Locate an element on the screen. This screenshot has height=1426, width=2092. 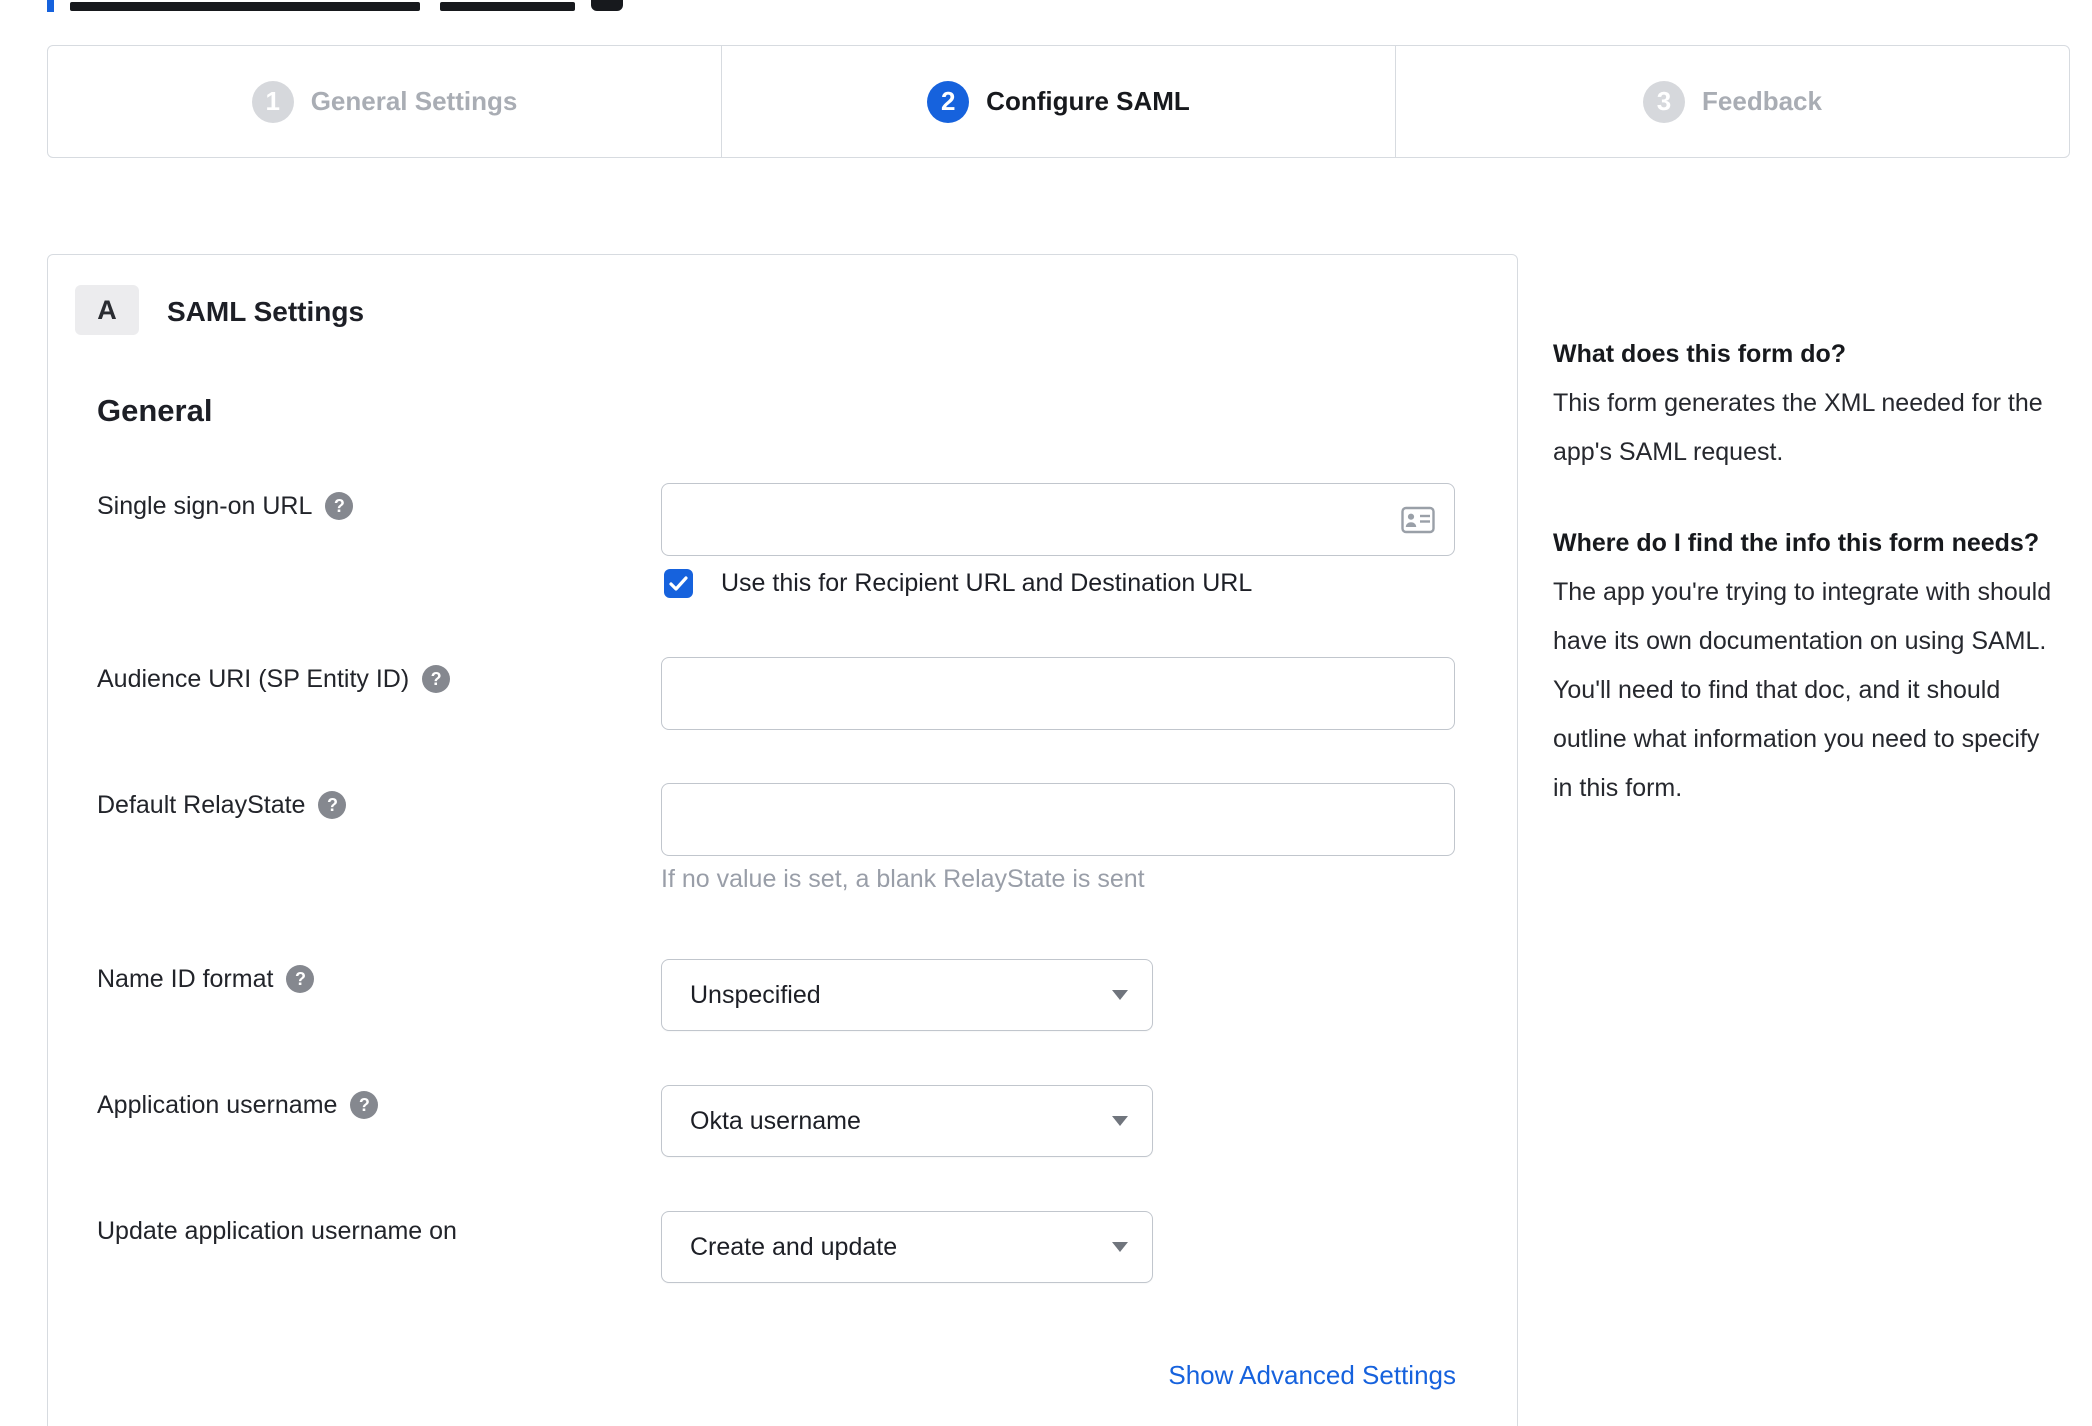
step-1-label: General Settings is located at coordinates (414, 101).